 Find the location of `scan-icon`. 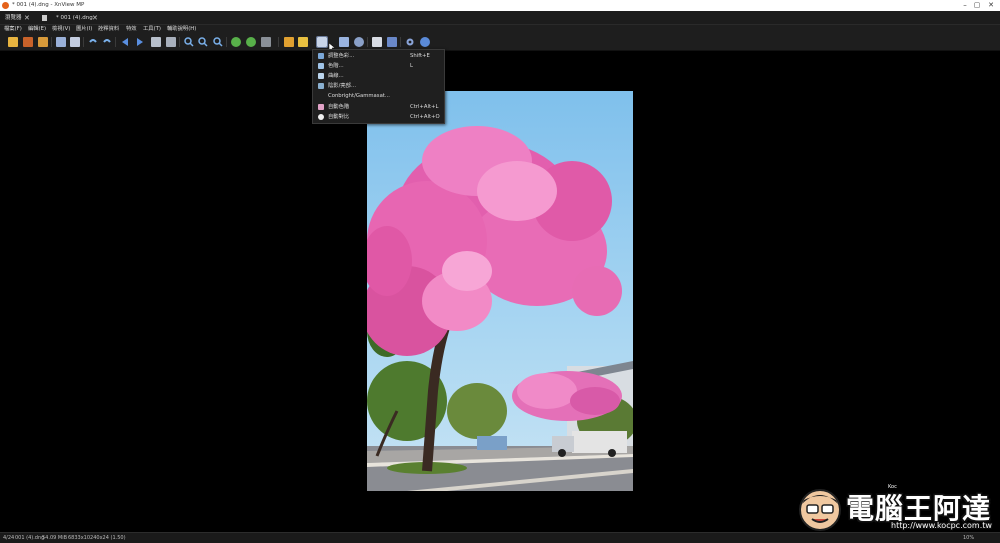

scan-icon is located at coordinates (392, 42).